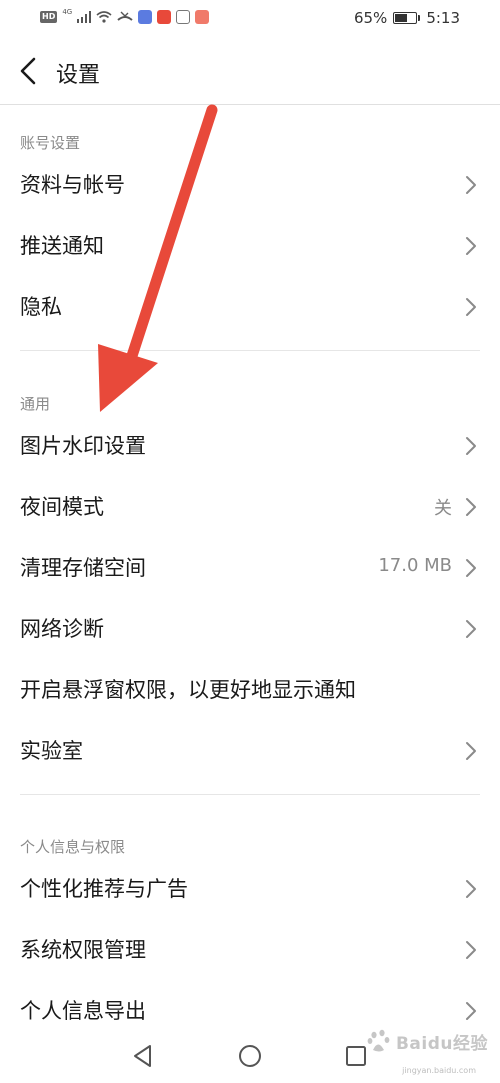 This screenshot has height=1083, width=500. What do you see at coordinates (441, 1043) in the screenshot?
I see `watermark-brand: Baidu经验` at bounding box center [441, 1043].